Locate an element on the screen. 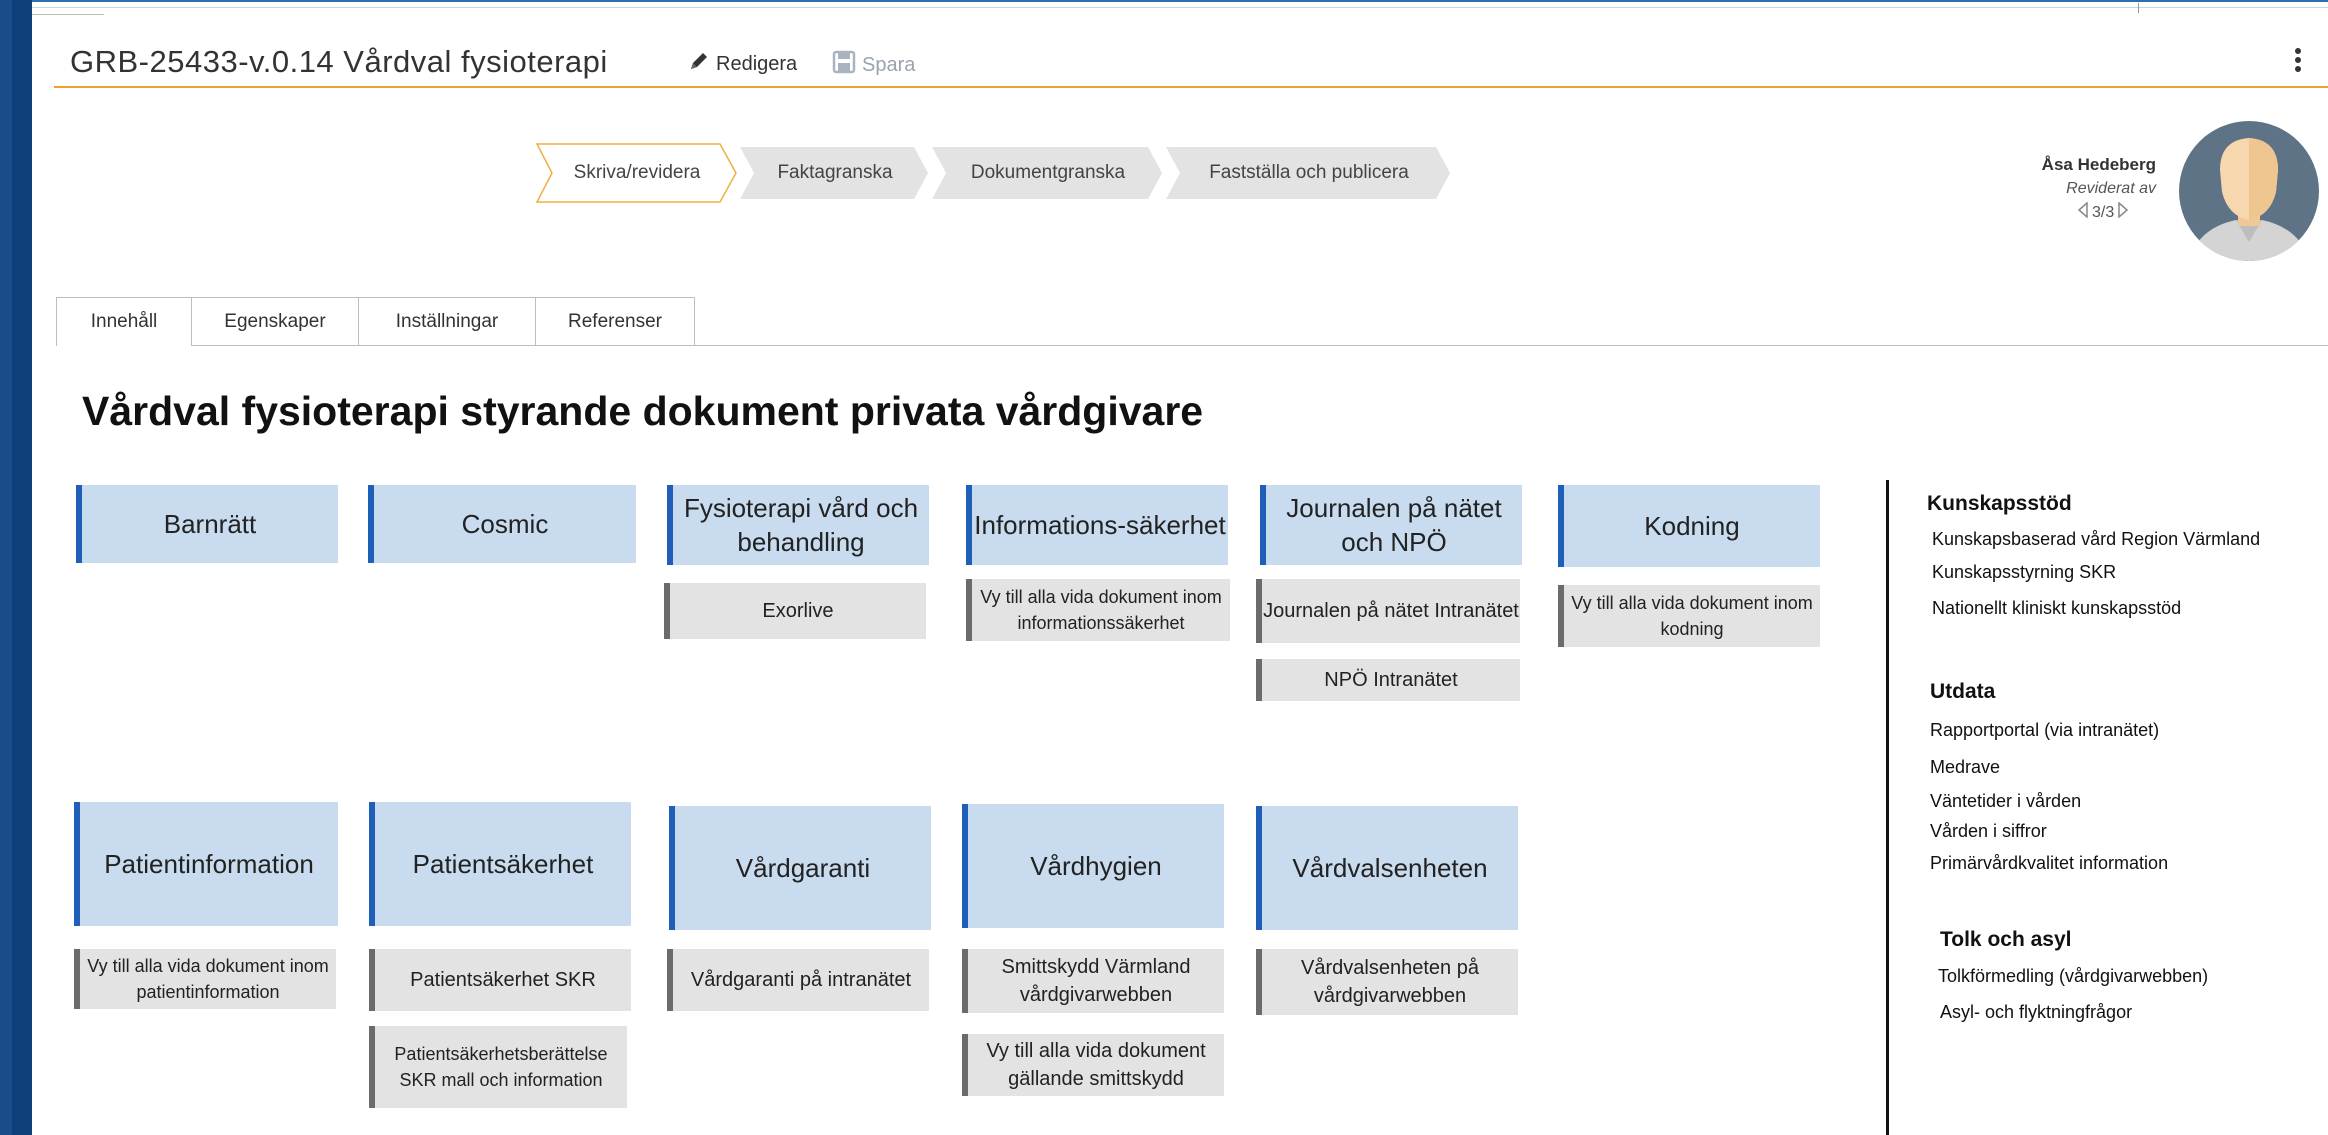 The image size is (2328, 1135). workflow-step-label: Dokumentgranska is located at coordinates (1048, 172).